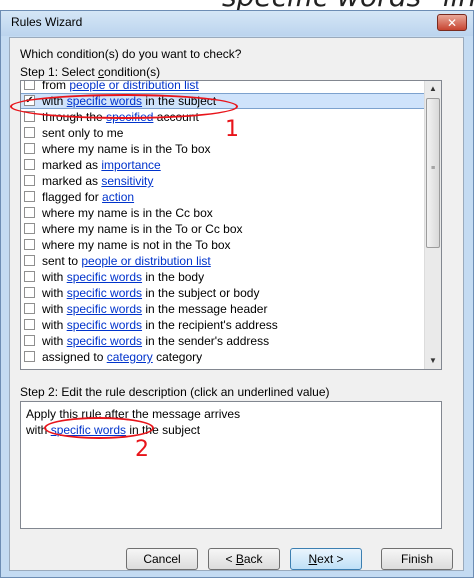  I want to click on scroll-up-arrow-icon: ▲, so click(433, 89).